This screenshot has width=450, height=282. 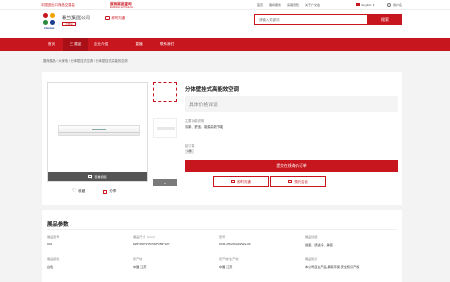 What do you see at coordinates (167, 44) in the screenshot?
I see `nav-contact: 联系我们` at bounding box center [167, 44].